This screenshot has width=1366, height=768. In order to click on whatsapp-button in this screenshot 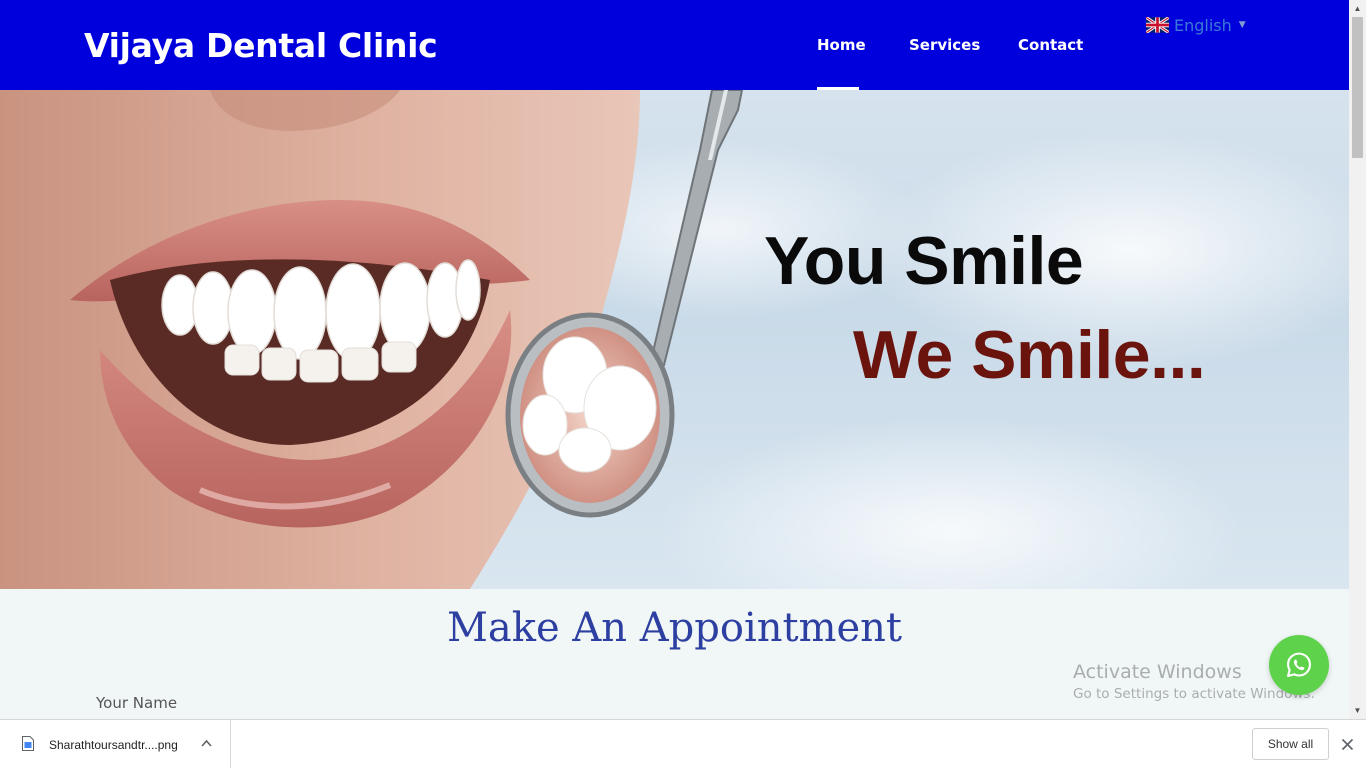, I will do `click(1299, 665)`.